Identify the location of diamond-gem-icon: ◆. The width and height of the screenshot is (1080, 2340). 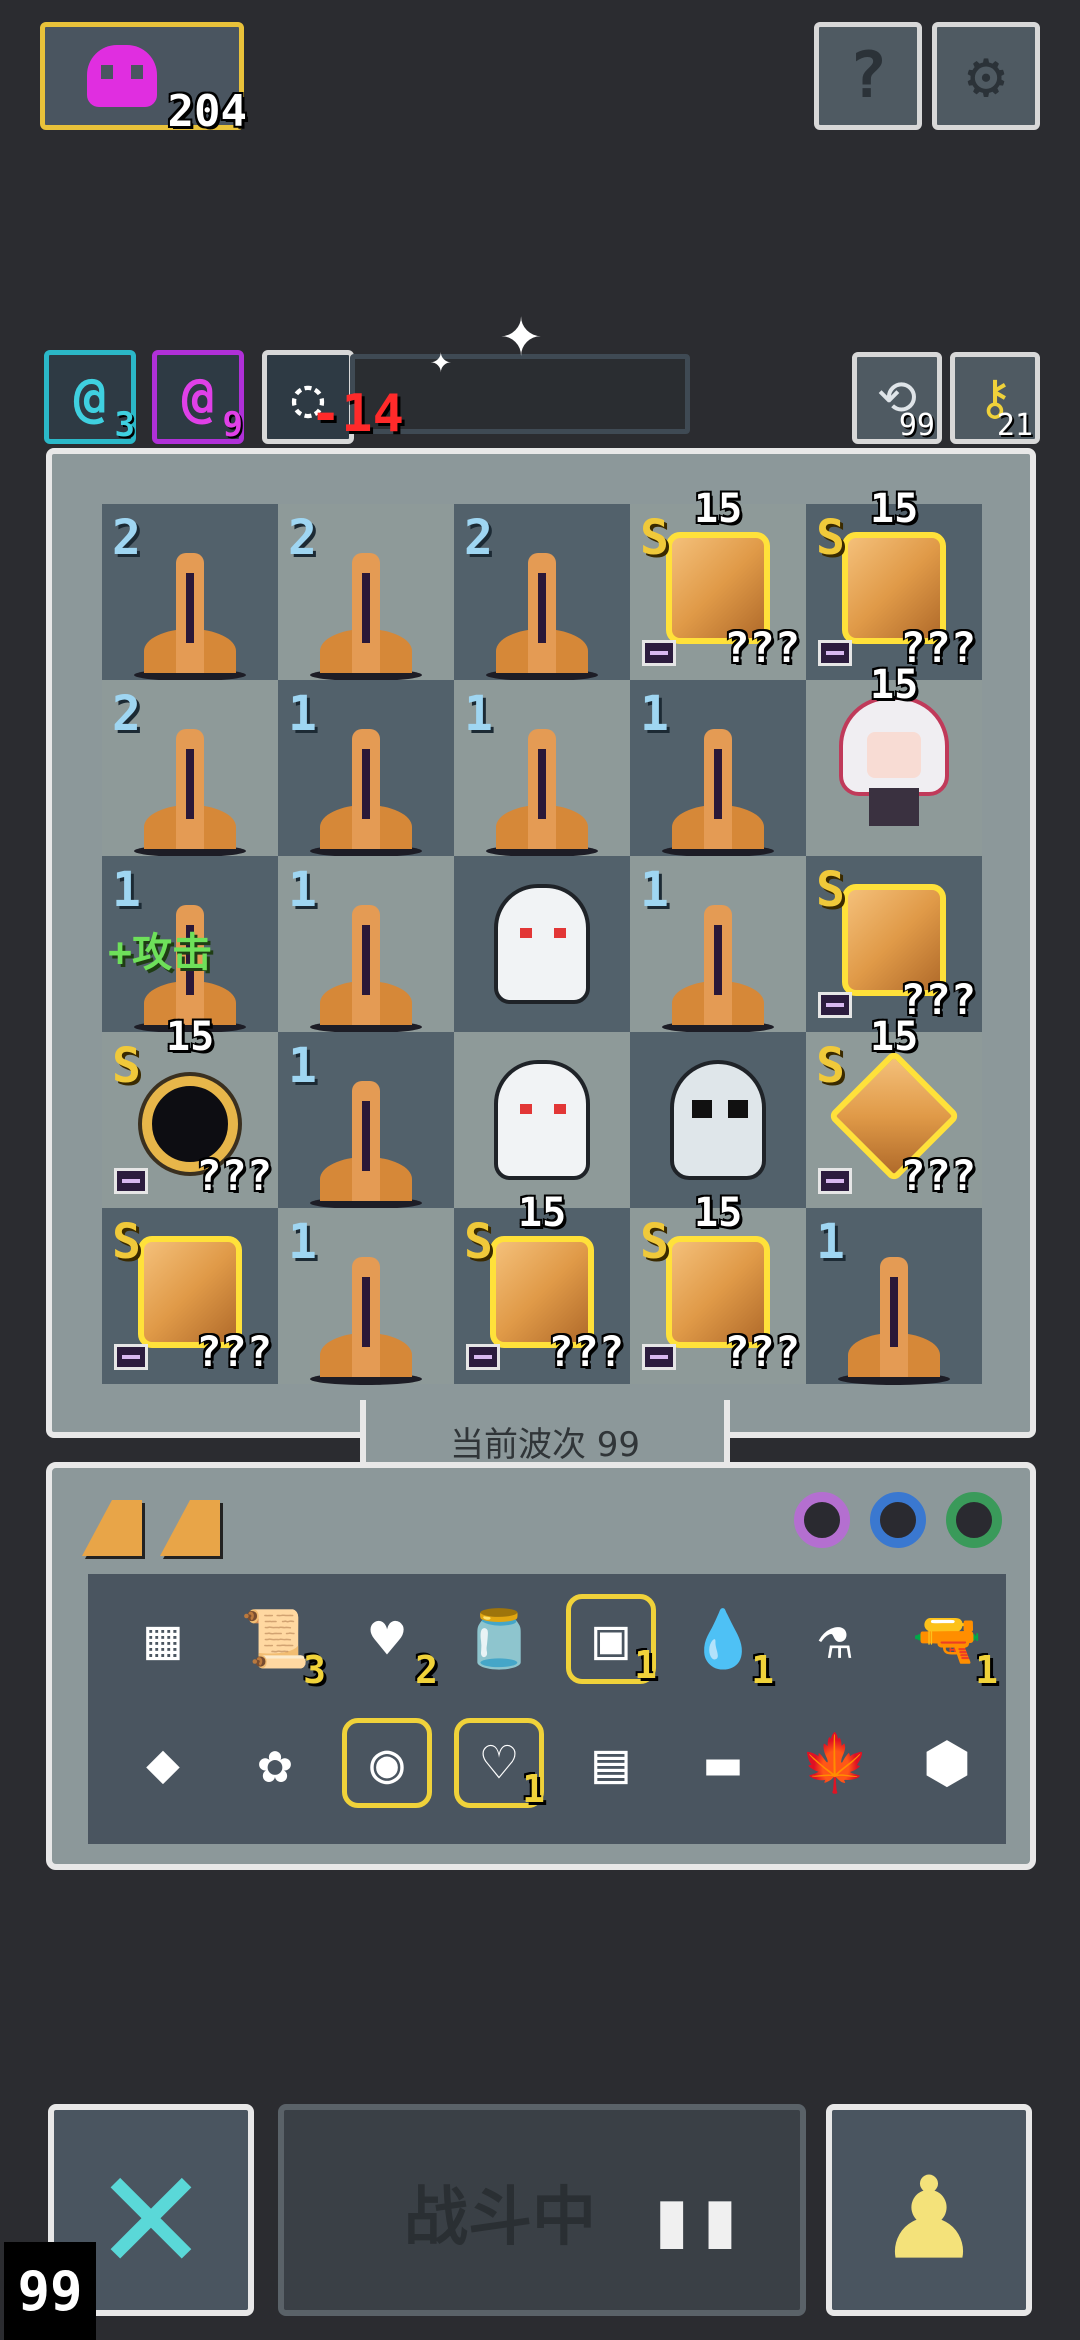
(163, 1763).